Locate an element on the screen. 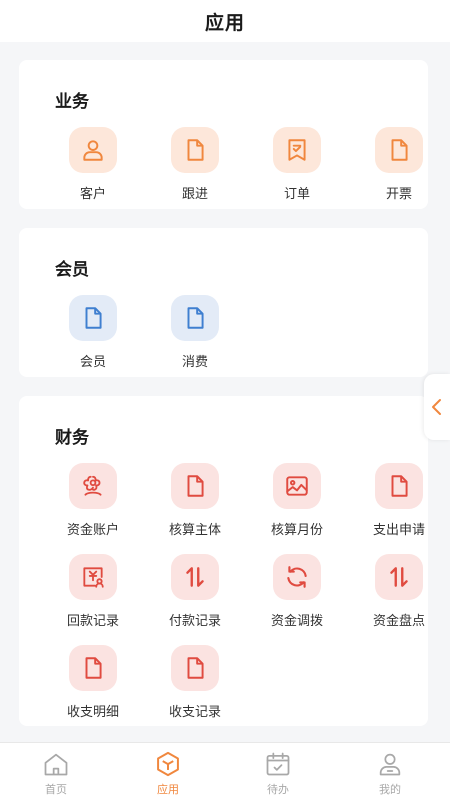 The image size is (450, 800). app-tile-consumption: 消费 is located at coordinates (191, 335).